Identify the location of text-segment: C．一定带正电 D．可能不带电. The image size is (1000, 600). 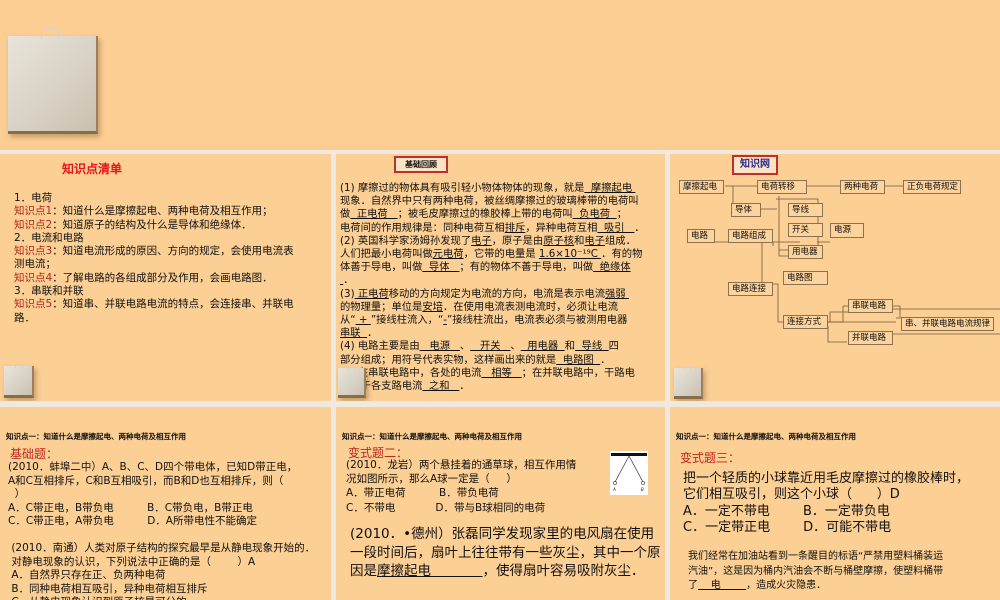
(787, 527).